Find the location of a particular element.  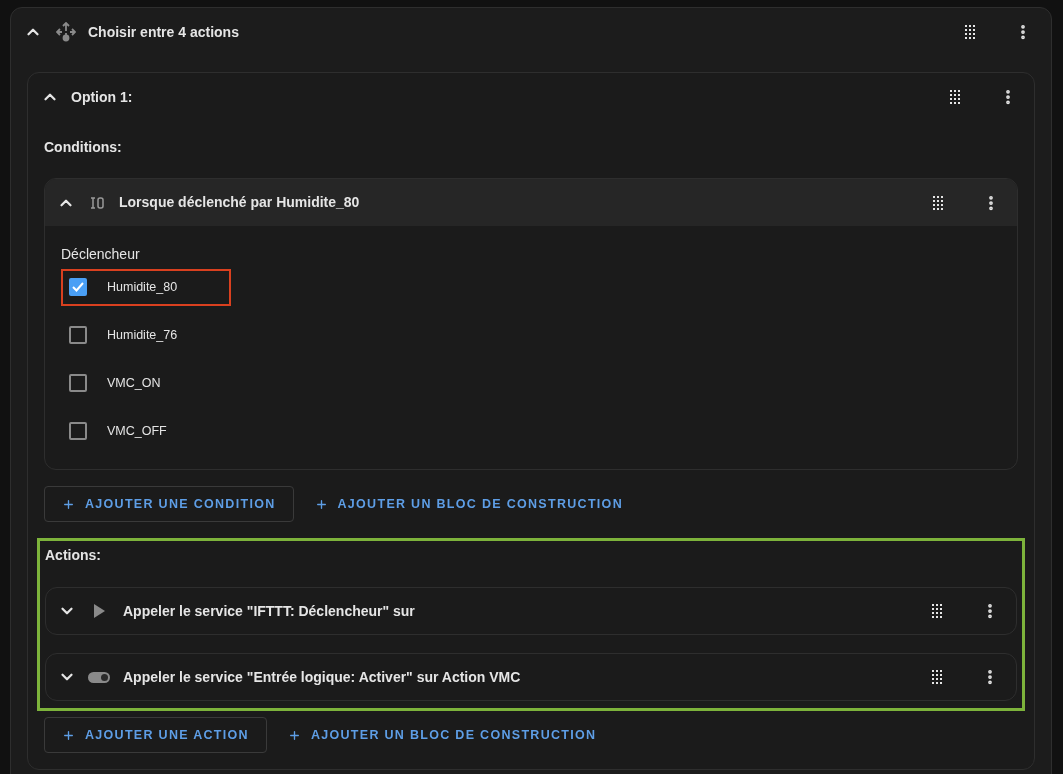

play-icon is located at coordinates (98, 611).